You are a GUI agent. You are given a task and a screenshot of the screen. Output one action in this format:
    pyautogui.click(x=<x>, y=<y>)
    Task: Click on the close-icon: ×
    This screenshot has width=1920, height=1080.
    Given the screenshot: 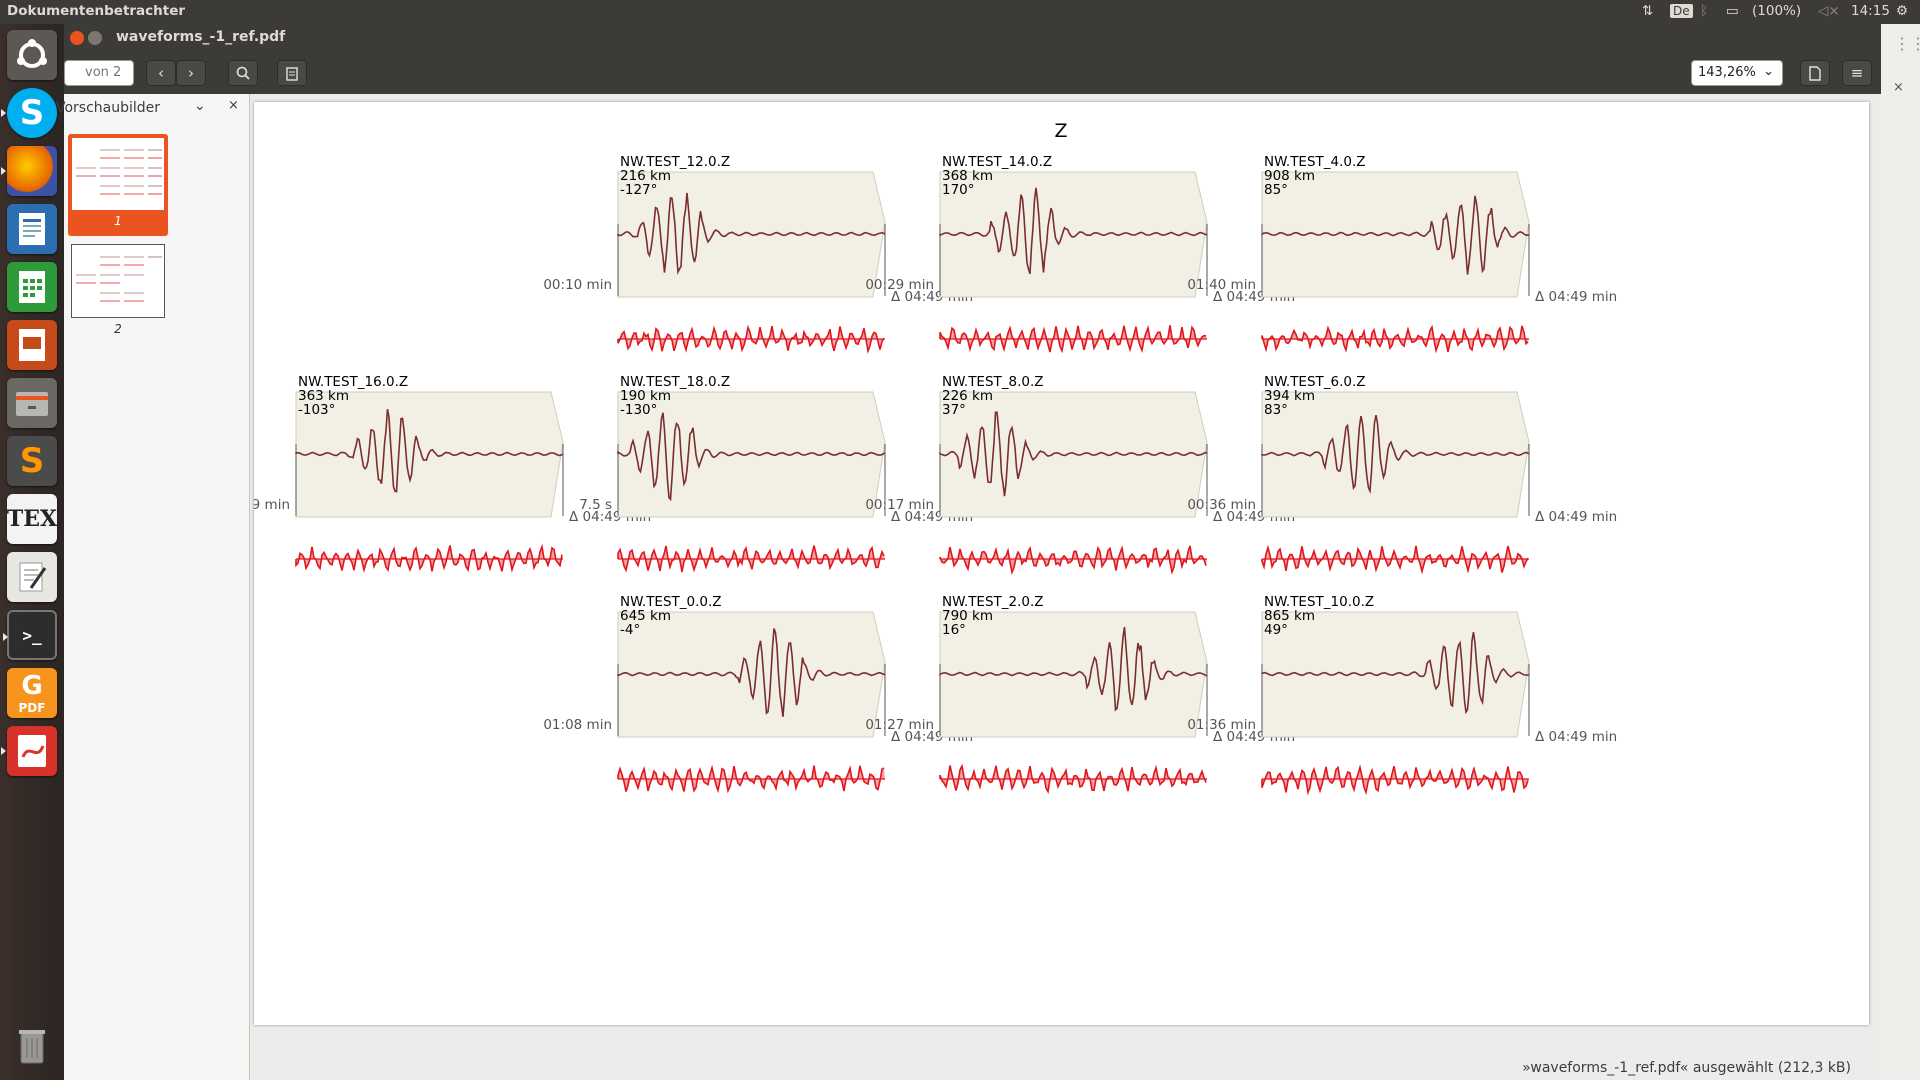 What is the action you would take?
    pyautogui.click(x=1898, y=87)
    